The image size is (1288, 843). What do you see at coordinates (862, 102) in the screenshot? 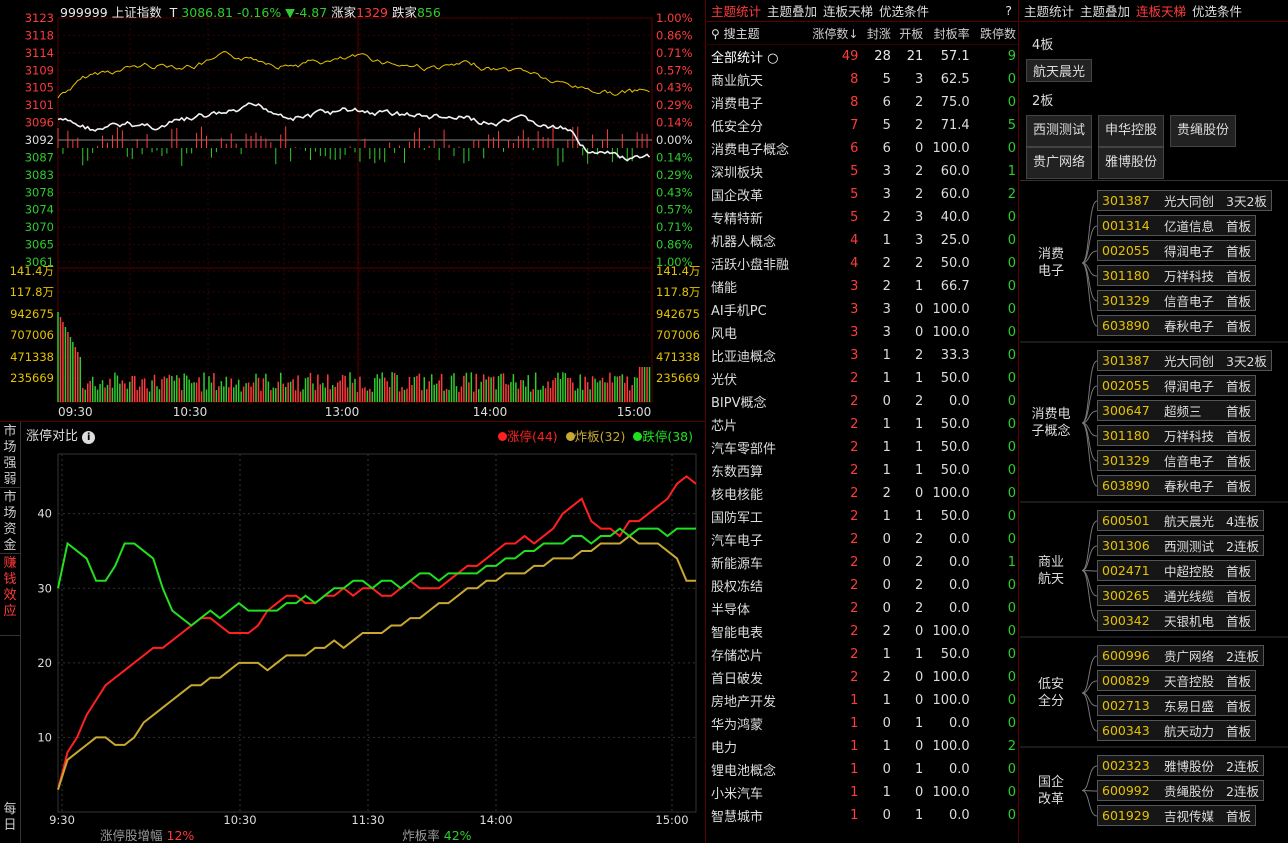
I see `table-row: 消费电子 8 6 2 75.0 0` at bounding box center [862, 102].